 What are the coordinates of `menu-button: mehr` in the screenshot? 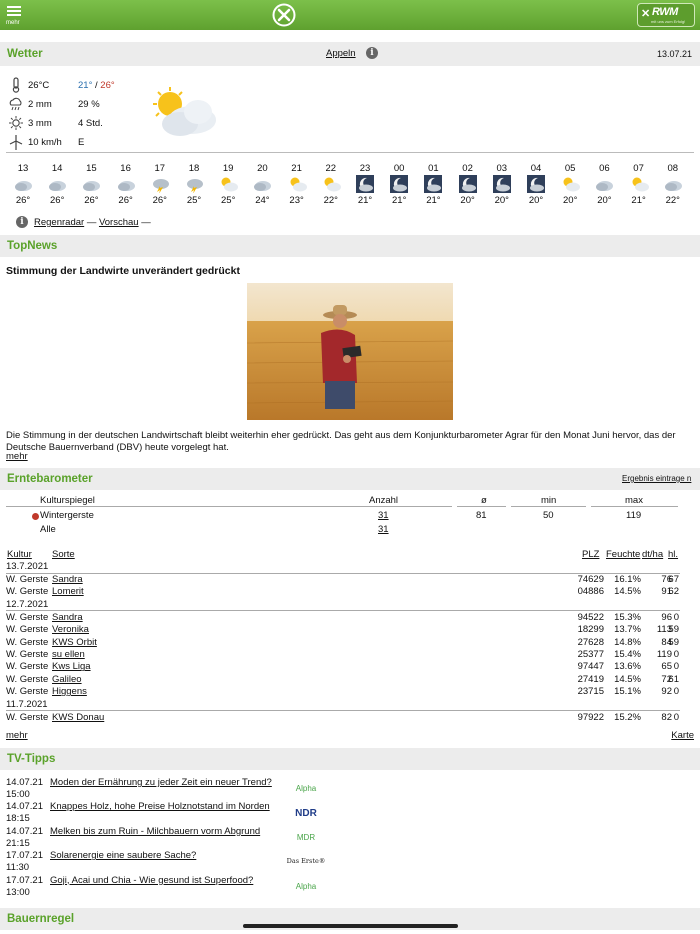 It's located at (15, 16).